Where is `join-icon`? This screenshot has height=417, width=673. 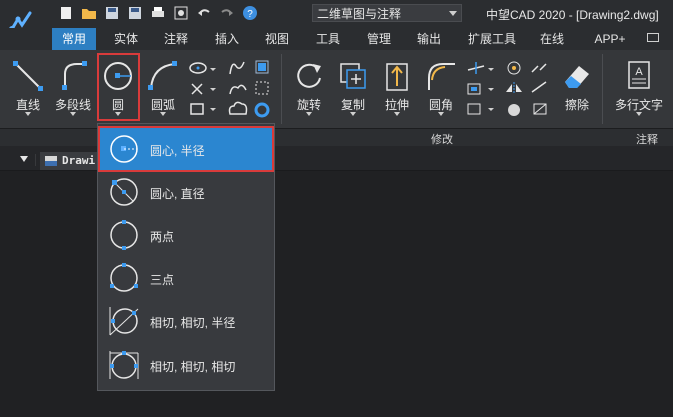 join-icon is located at coordinates (539, 87).